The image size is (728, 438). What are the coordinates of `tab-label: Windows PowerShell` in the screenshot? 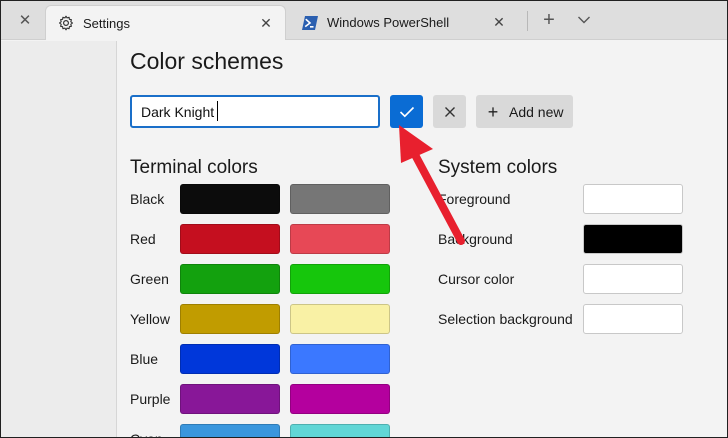 It's located at (388, 22).